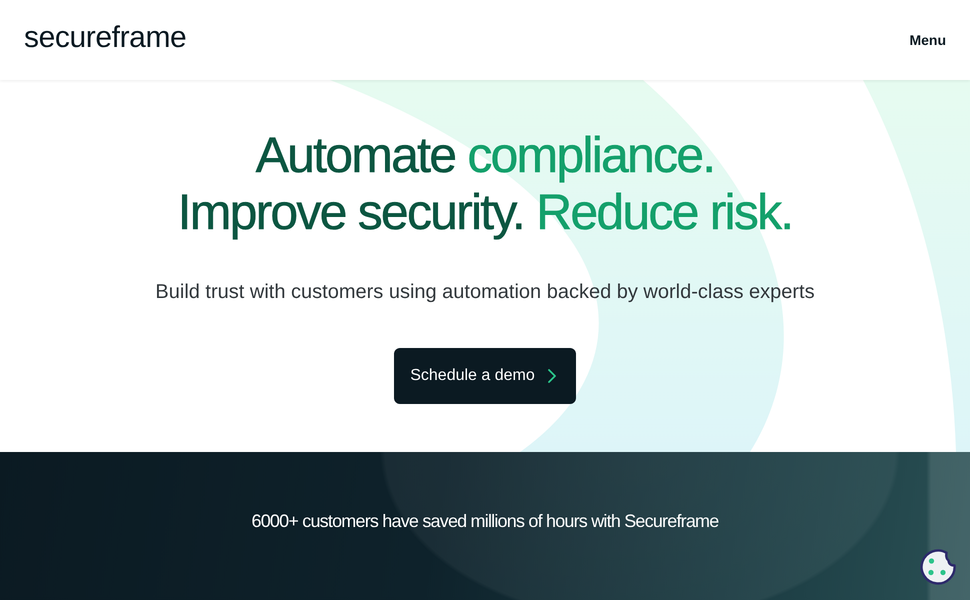  I want to click on headline: Automate compliance. Improve security. Reduce risk., so click(485, 184).